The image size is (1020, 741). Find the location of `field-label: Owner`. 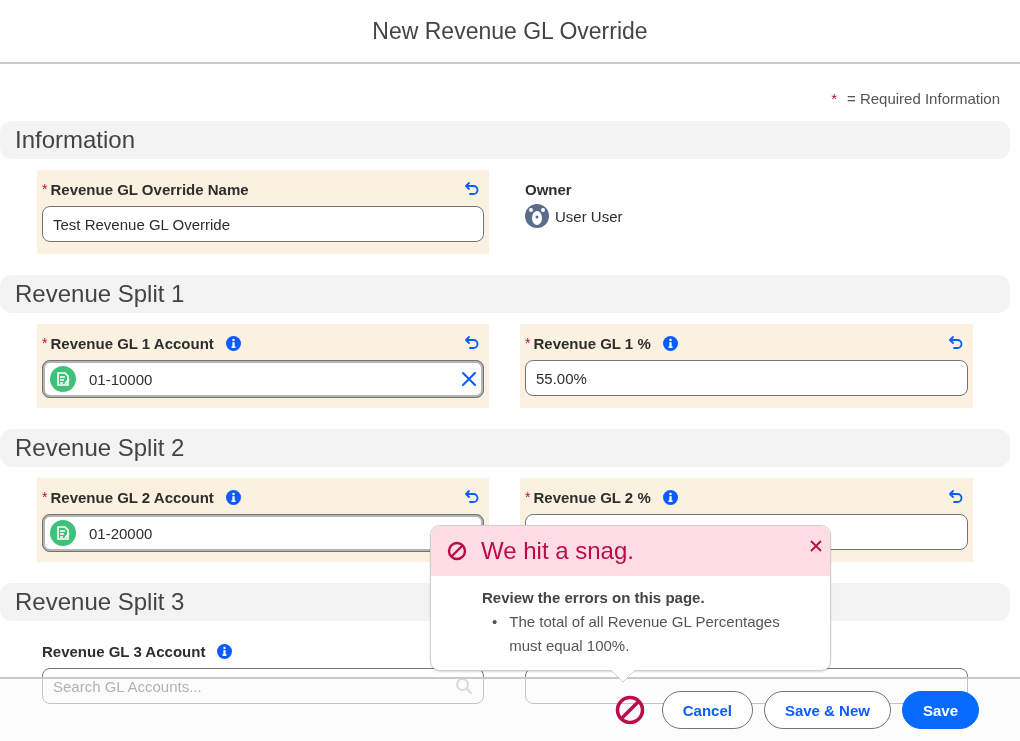

field-label: Owner is located at coordinates (549, 189).